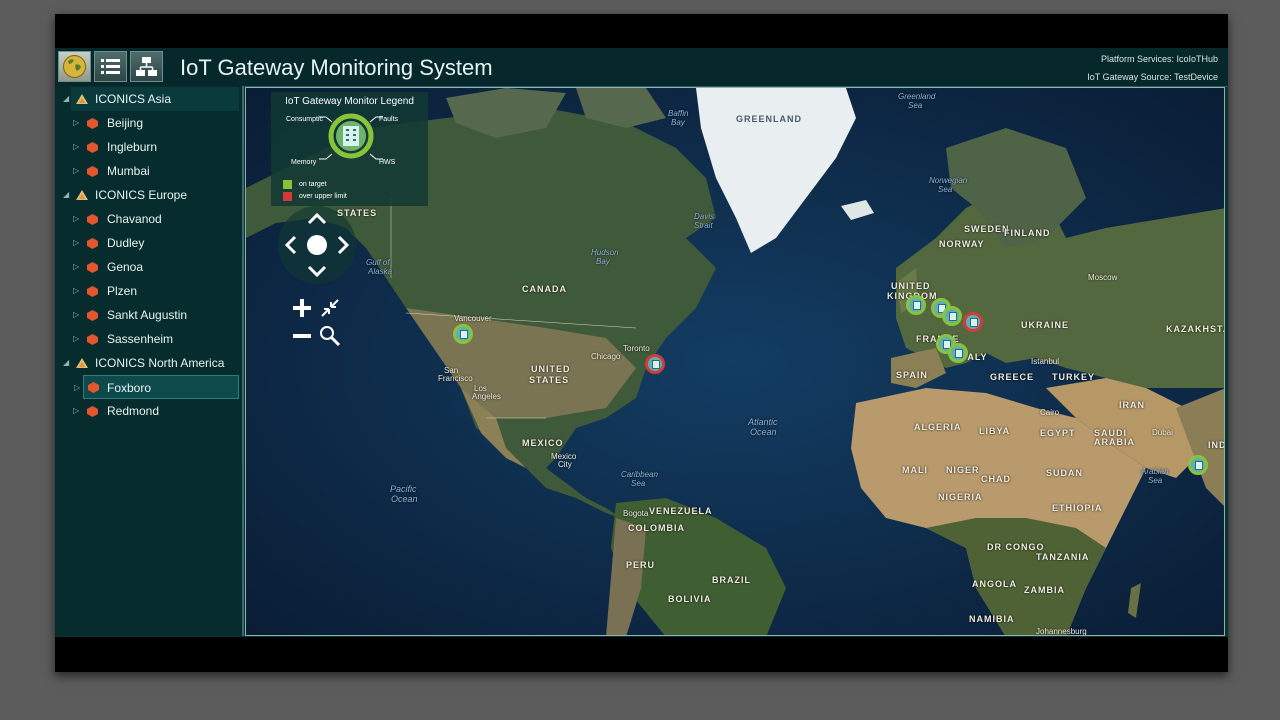 The image size is (1280, 720). Describe the element at coordinates (962, 244) in the screenshot. I see `label-norway: NORWAY` at that location.